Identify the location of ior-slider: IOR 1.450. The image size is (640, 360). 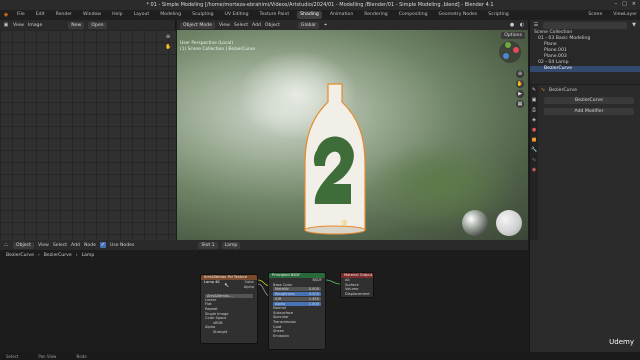
(297, 299).